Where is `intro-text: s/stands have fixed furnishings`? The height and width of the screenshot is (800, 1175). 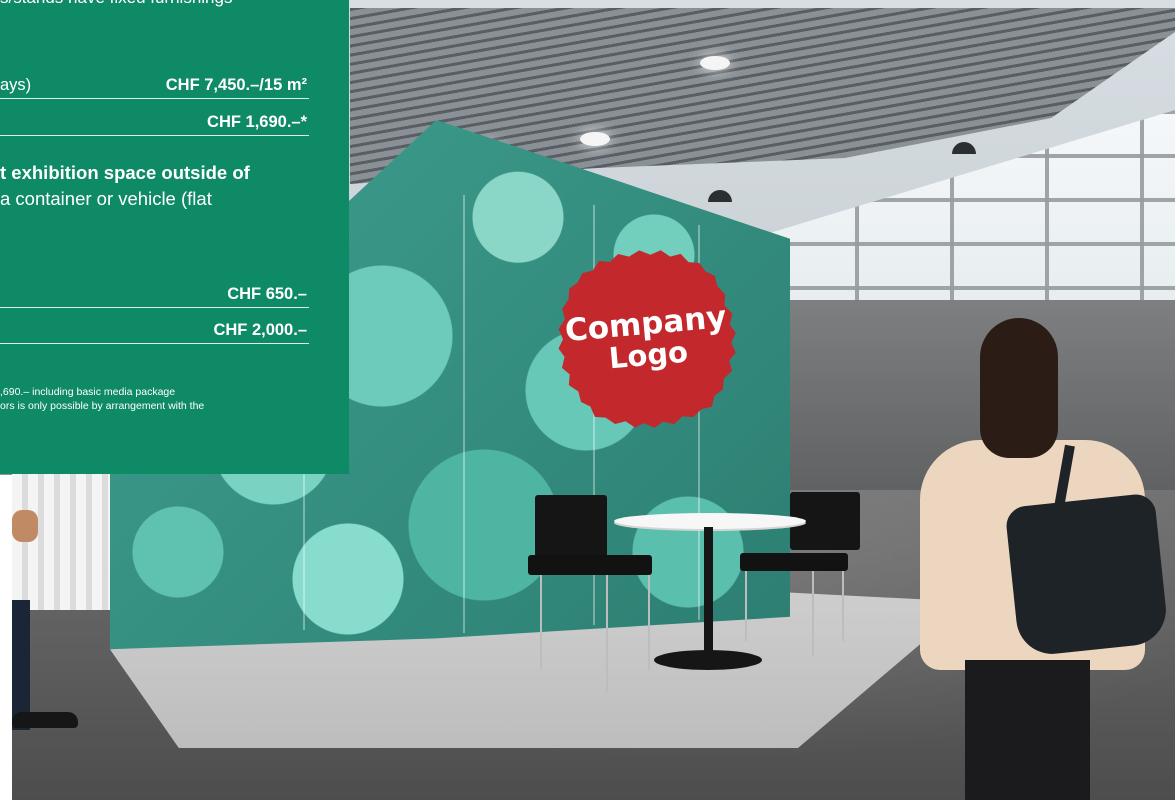 intro-text: s/stands have fixed furnishings is located at coordinates (174, 4).